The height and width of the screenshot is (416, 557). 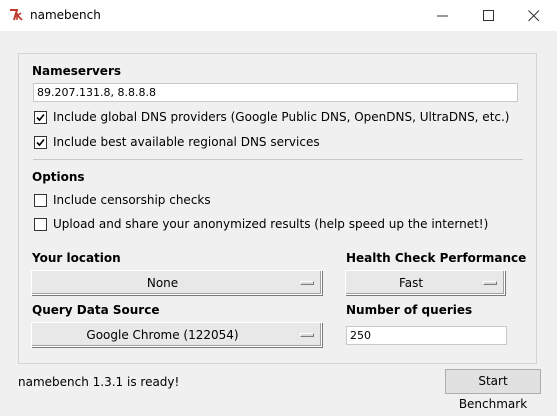 I want to click on close-button, so click(x=534, y=15).